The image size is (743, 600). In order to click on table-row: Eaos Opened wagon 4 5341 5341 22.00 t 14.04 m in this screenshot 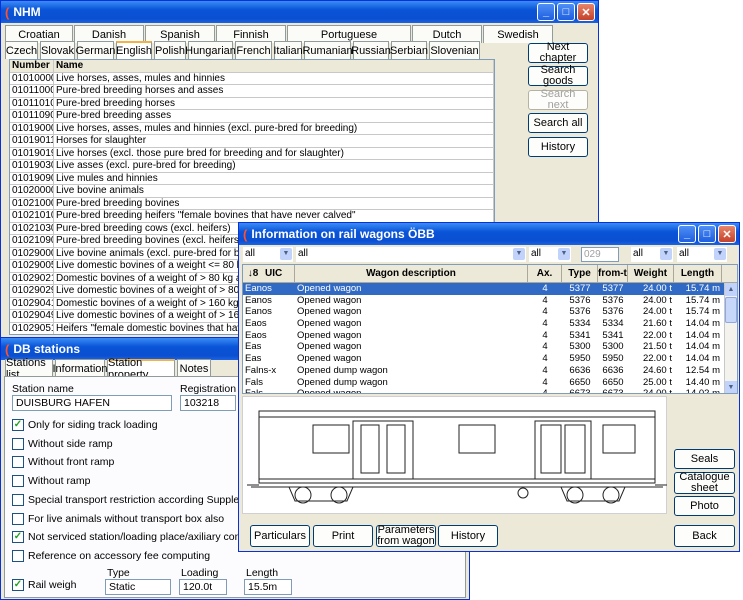, I will do `click(490, 336)`.